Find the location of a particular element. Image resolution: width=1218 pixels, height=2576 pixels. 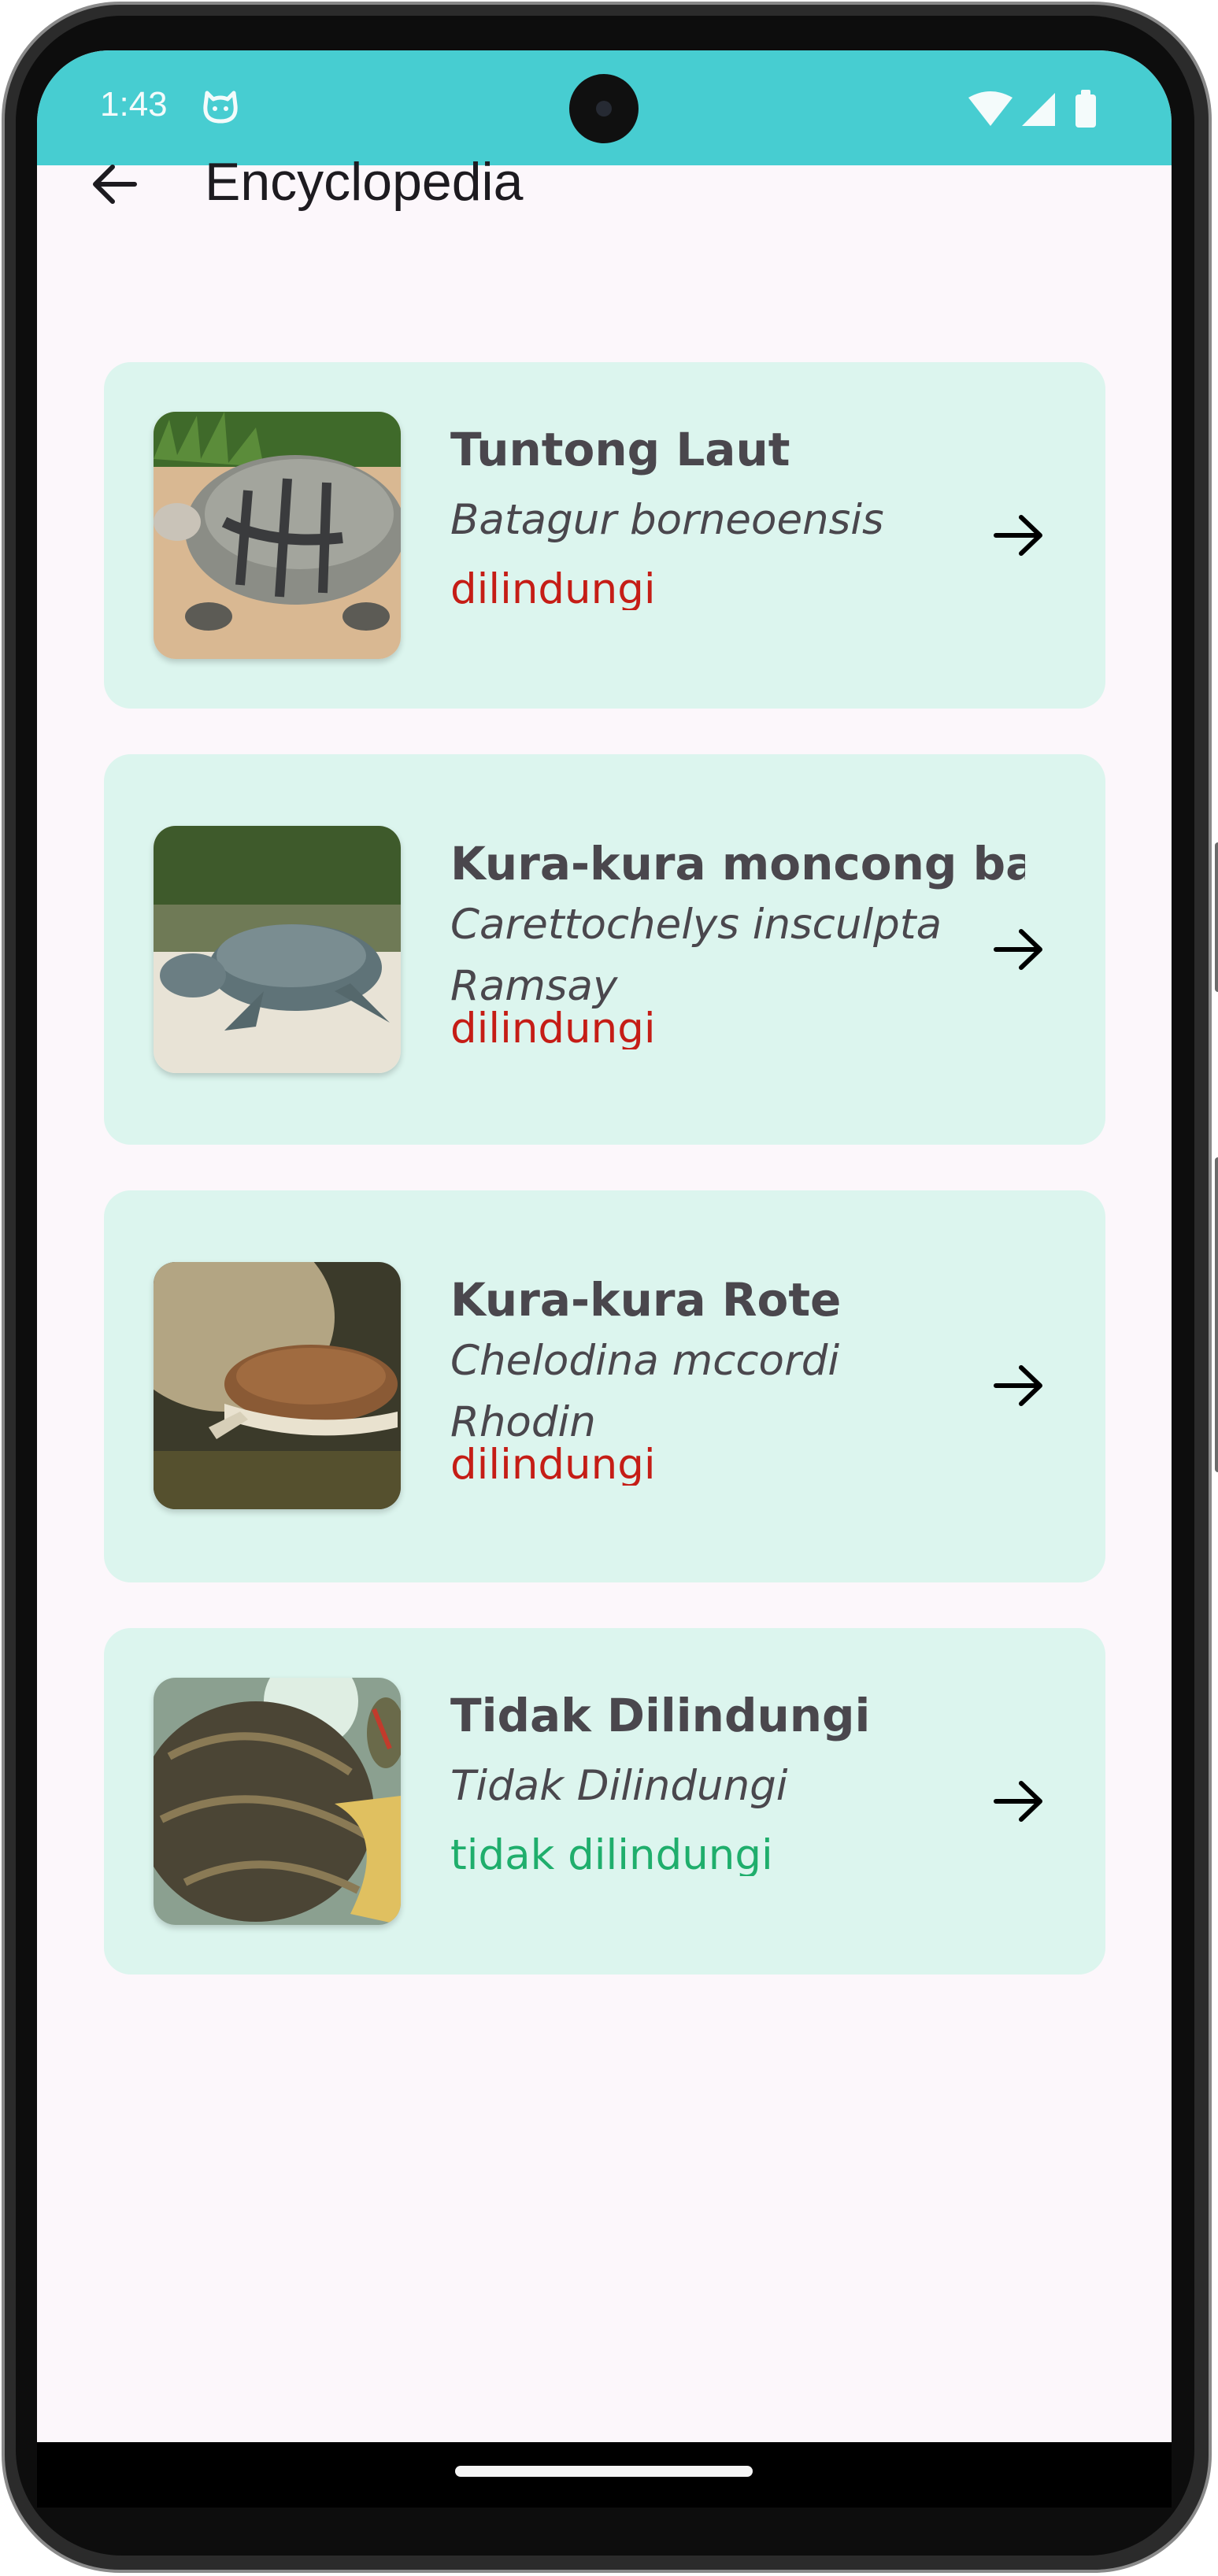

front-camera is located at coordinates (604, 108).